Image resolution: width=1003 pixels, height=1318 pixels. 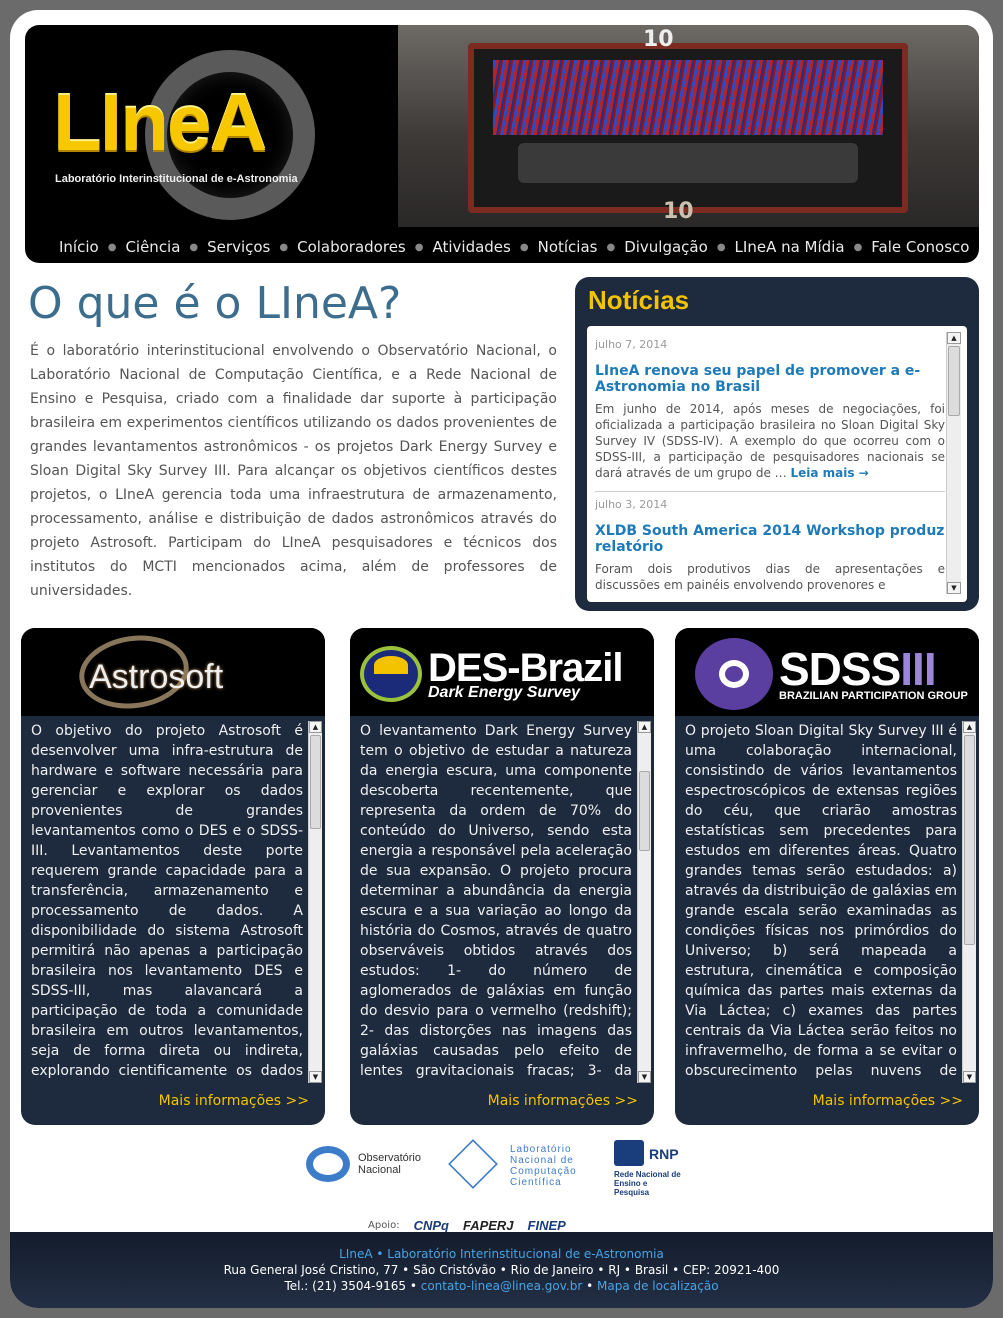 I want to click on news-divider, so click(x=770, y=491).